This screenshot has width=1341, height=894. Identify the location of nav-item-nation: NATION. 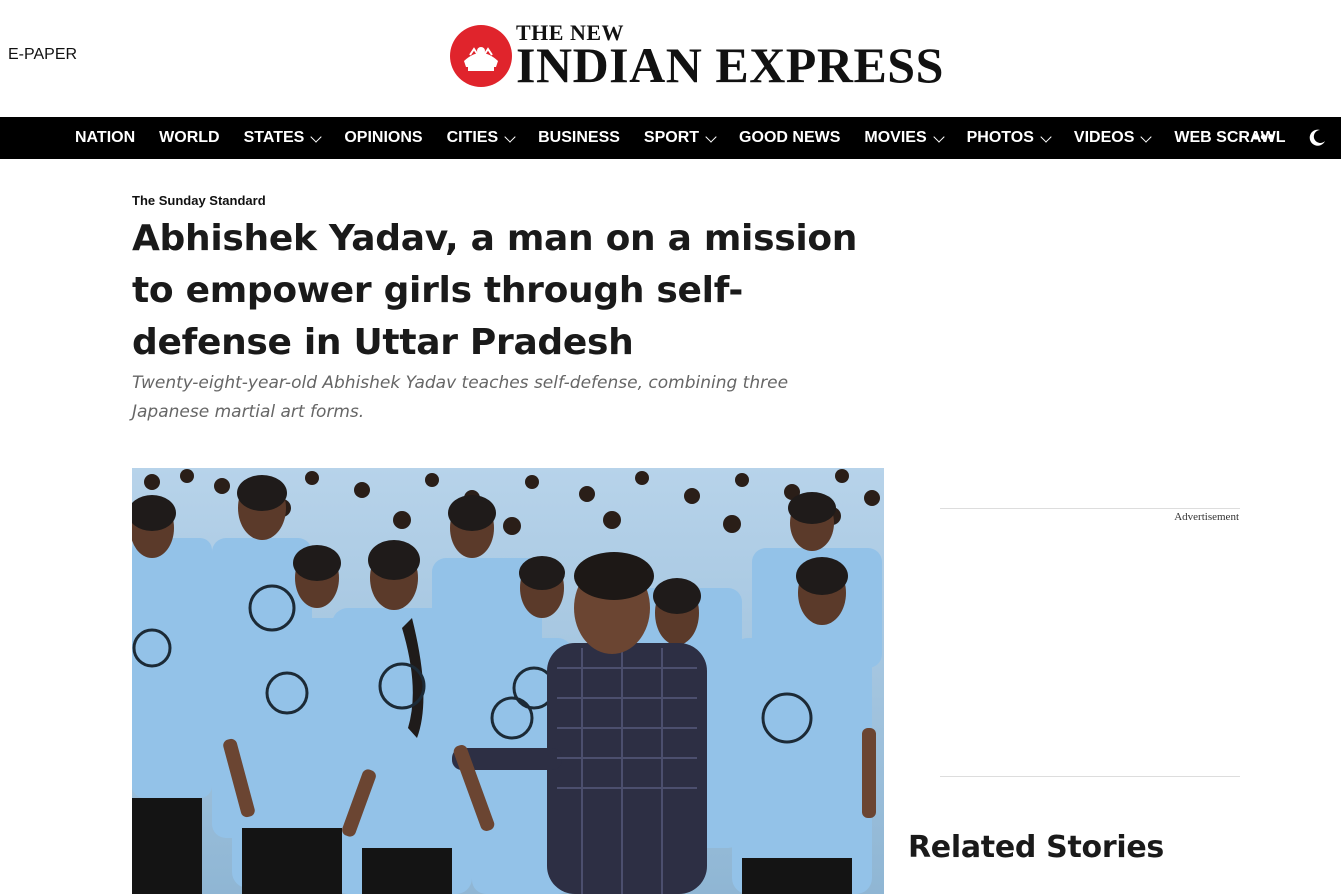
(105, 138).